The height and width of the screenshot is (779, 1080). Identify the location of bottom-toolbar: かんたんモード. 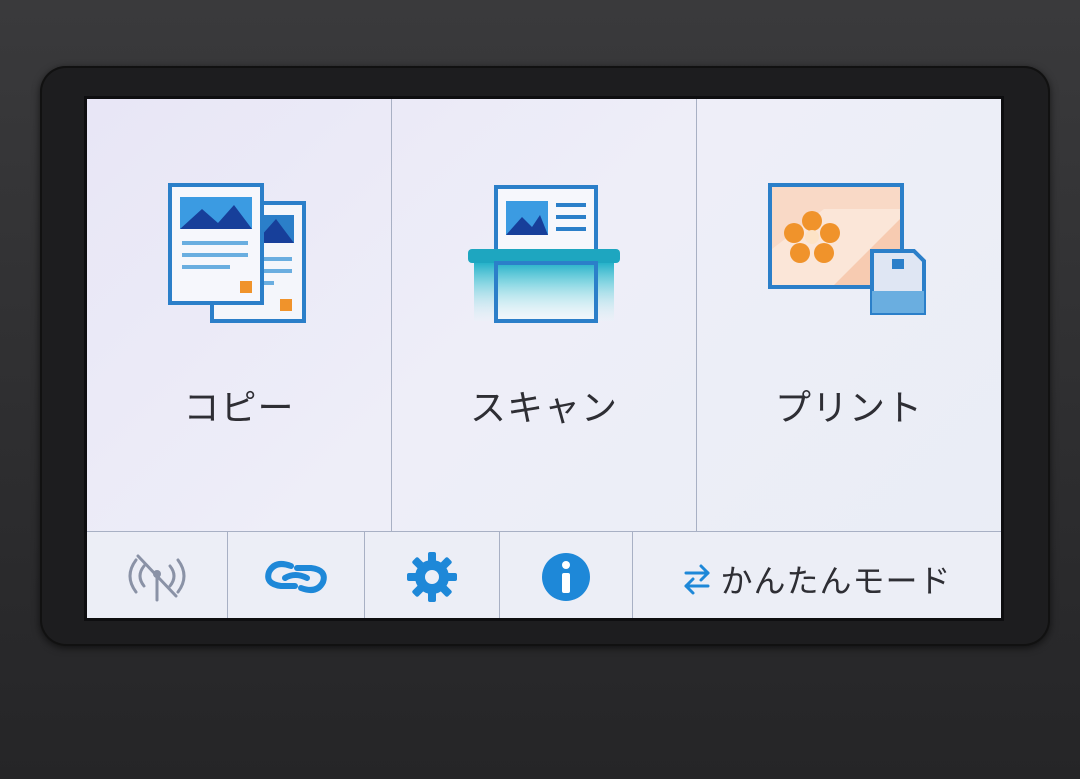
(544, 574).